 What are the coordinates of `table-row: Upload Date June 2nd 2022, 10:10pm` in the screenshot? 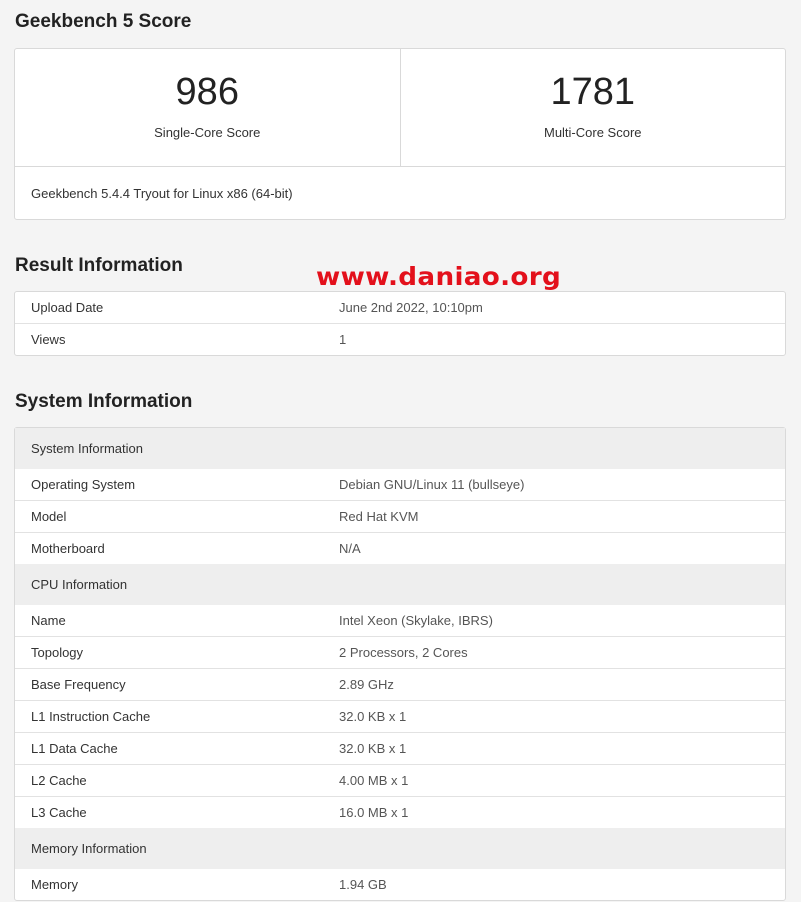 It's located at (400, 307).